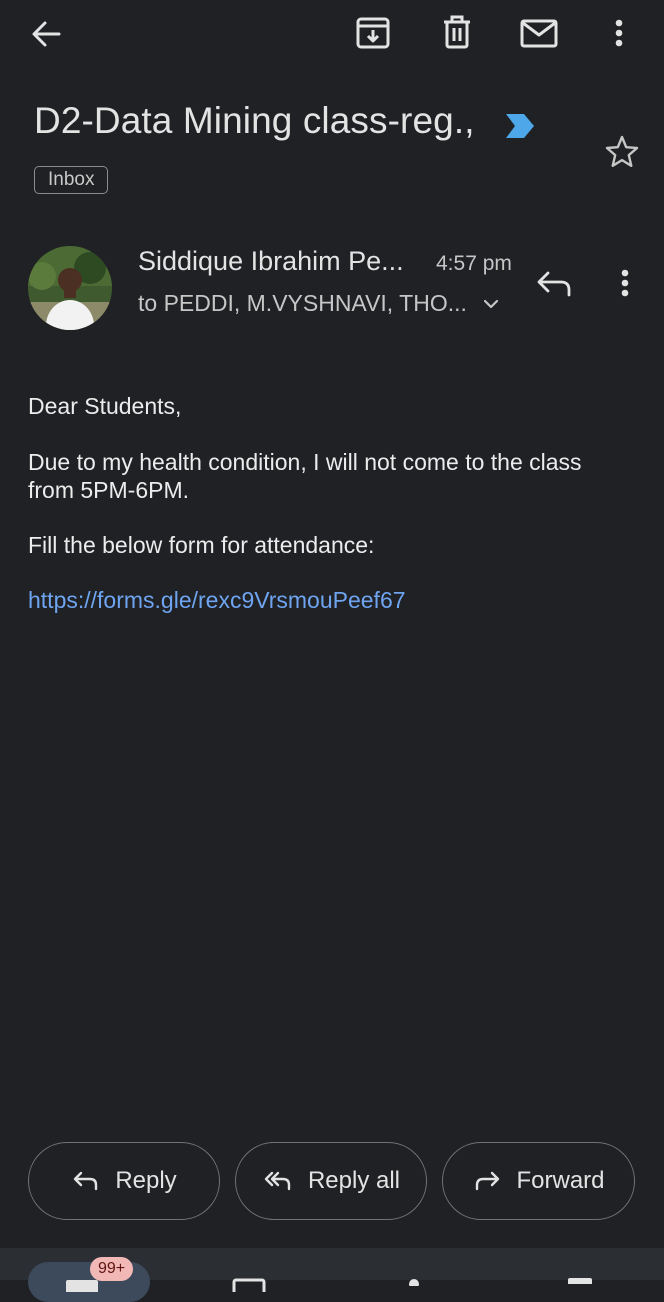 This screenshot has width=664, height=1302. Describe the element at coordinates (580, 1278) in the screenshot. I see `spaces-icon` at that location.